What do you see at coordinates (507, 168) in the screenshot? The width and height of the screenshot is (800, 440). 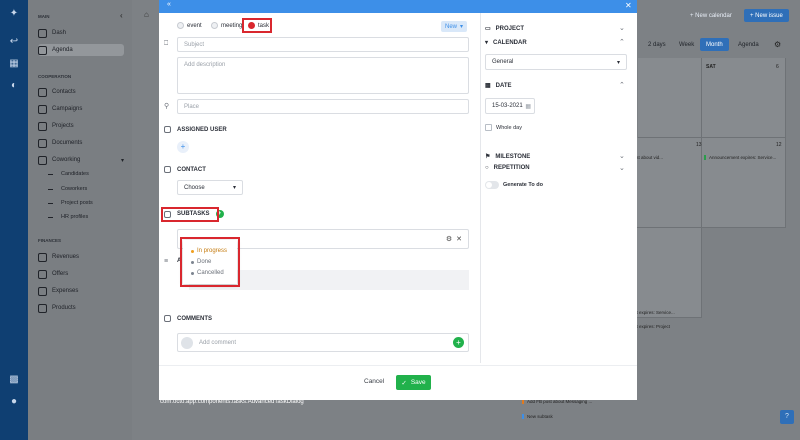 I see `repetition-section-label: ○ REPETITION` at bounding box center [507, 168].